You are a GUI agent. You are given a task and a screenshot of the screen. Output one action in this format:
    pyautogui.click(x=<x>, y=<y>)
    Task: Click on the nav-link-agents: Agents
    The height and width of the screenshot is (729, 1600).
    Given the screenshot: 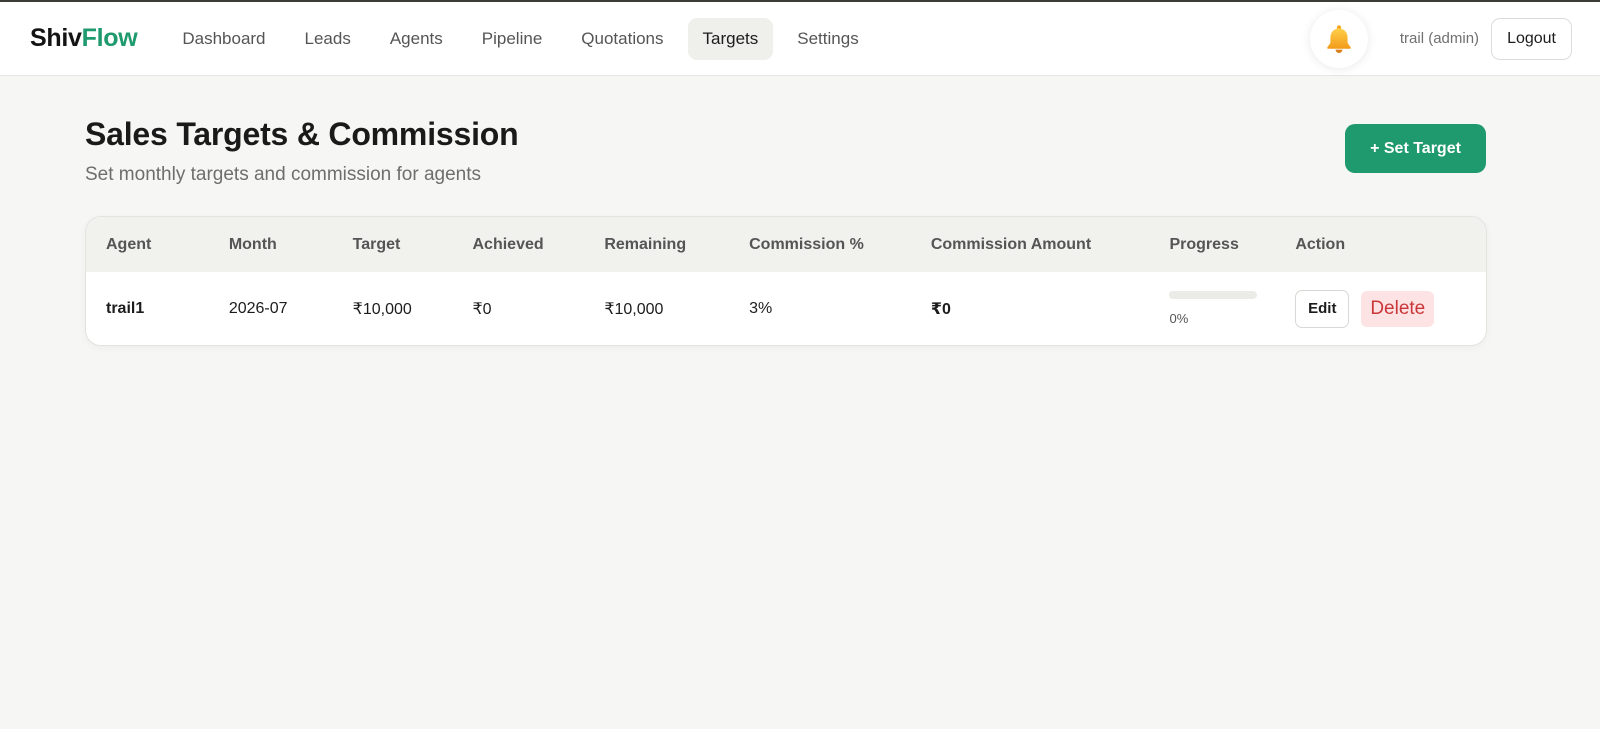 What is the action you would take?
    pyautogui.click(x=416, y=39)
    